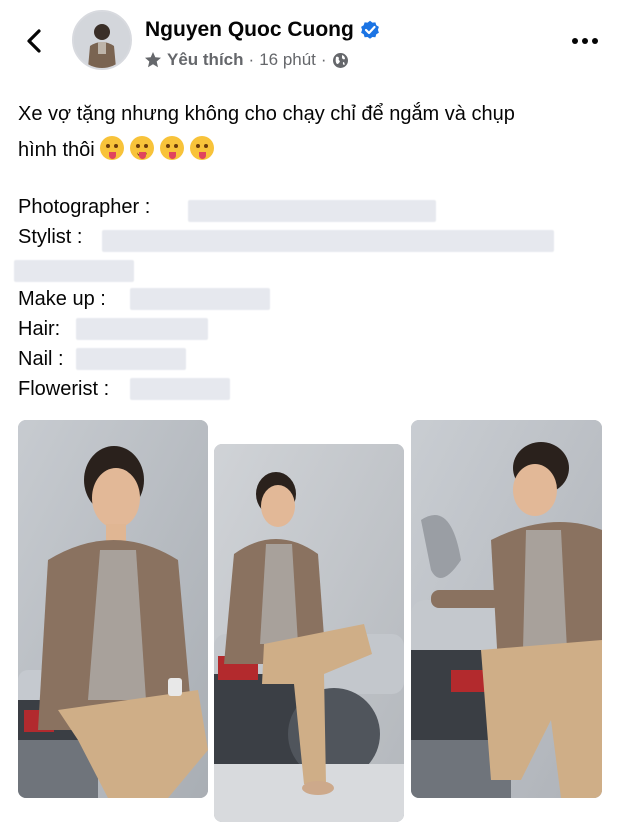 The image size is (620, 834). What do you see at coordinates (153, 60) in the screenshot?
I see `star-icon` at bounding box center [153, 60].